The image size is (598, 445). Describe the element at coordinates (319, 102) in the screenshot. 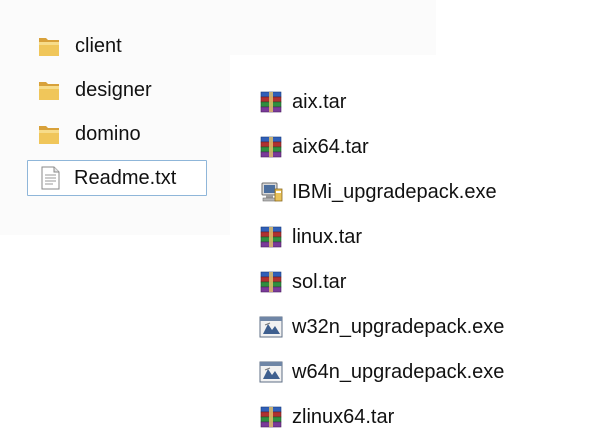

I see `item-label: aix.tar` at that location.